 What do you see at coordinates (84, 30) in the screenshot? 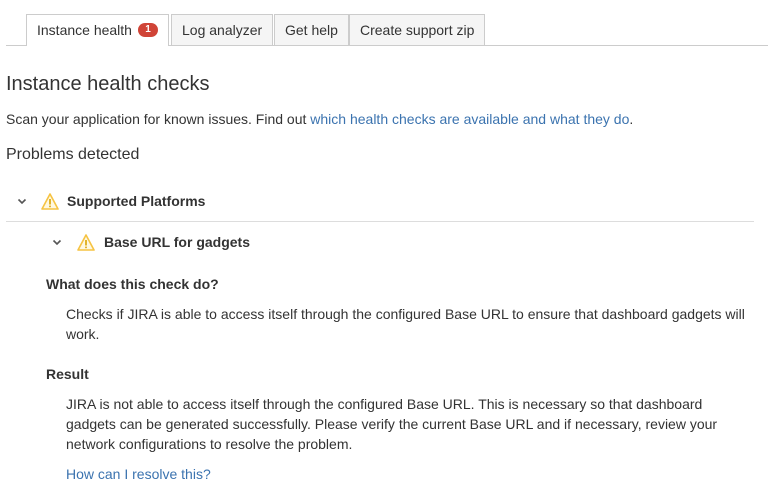
I see `tab-label: Instance health` at bounding box center [84, 30].